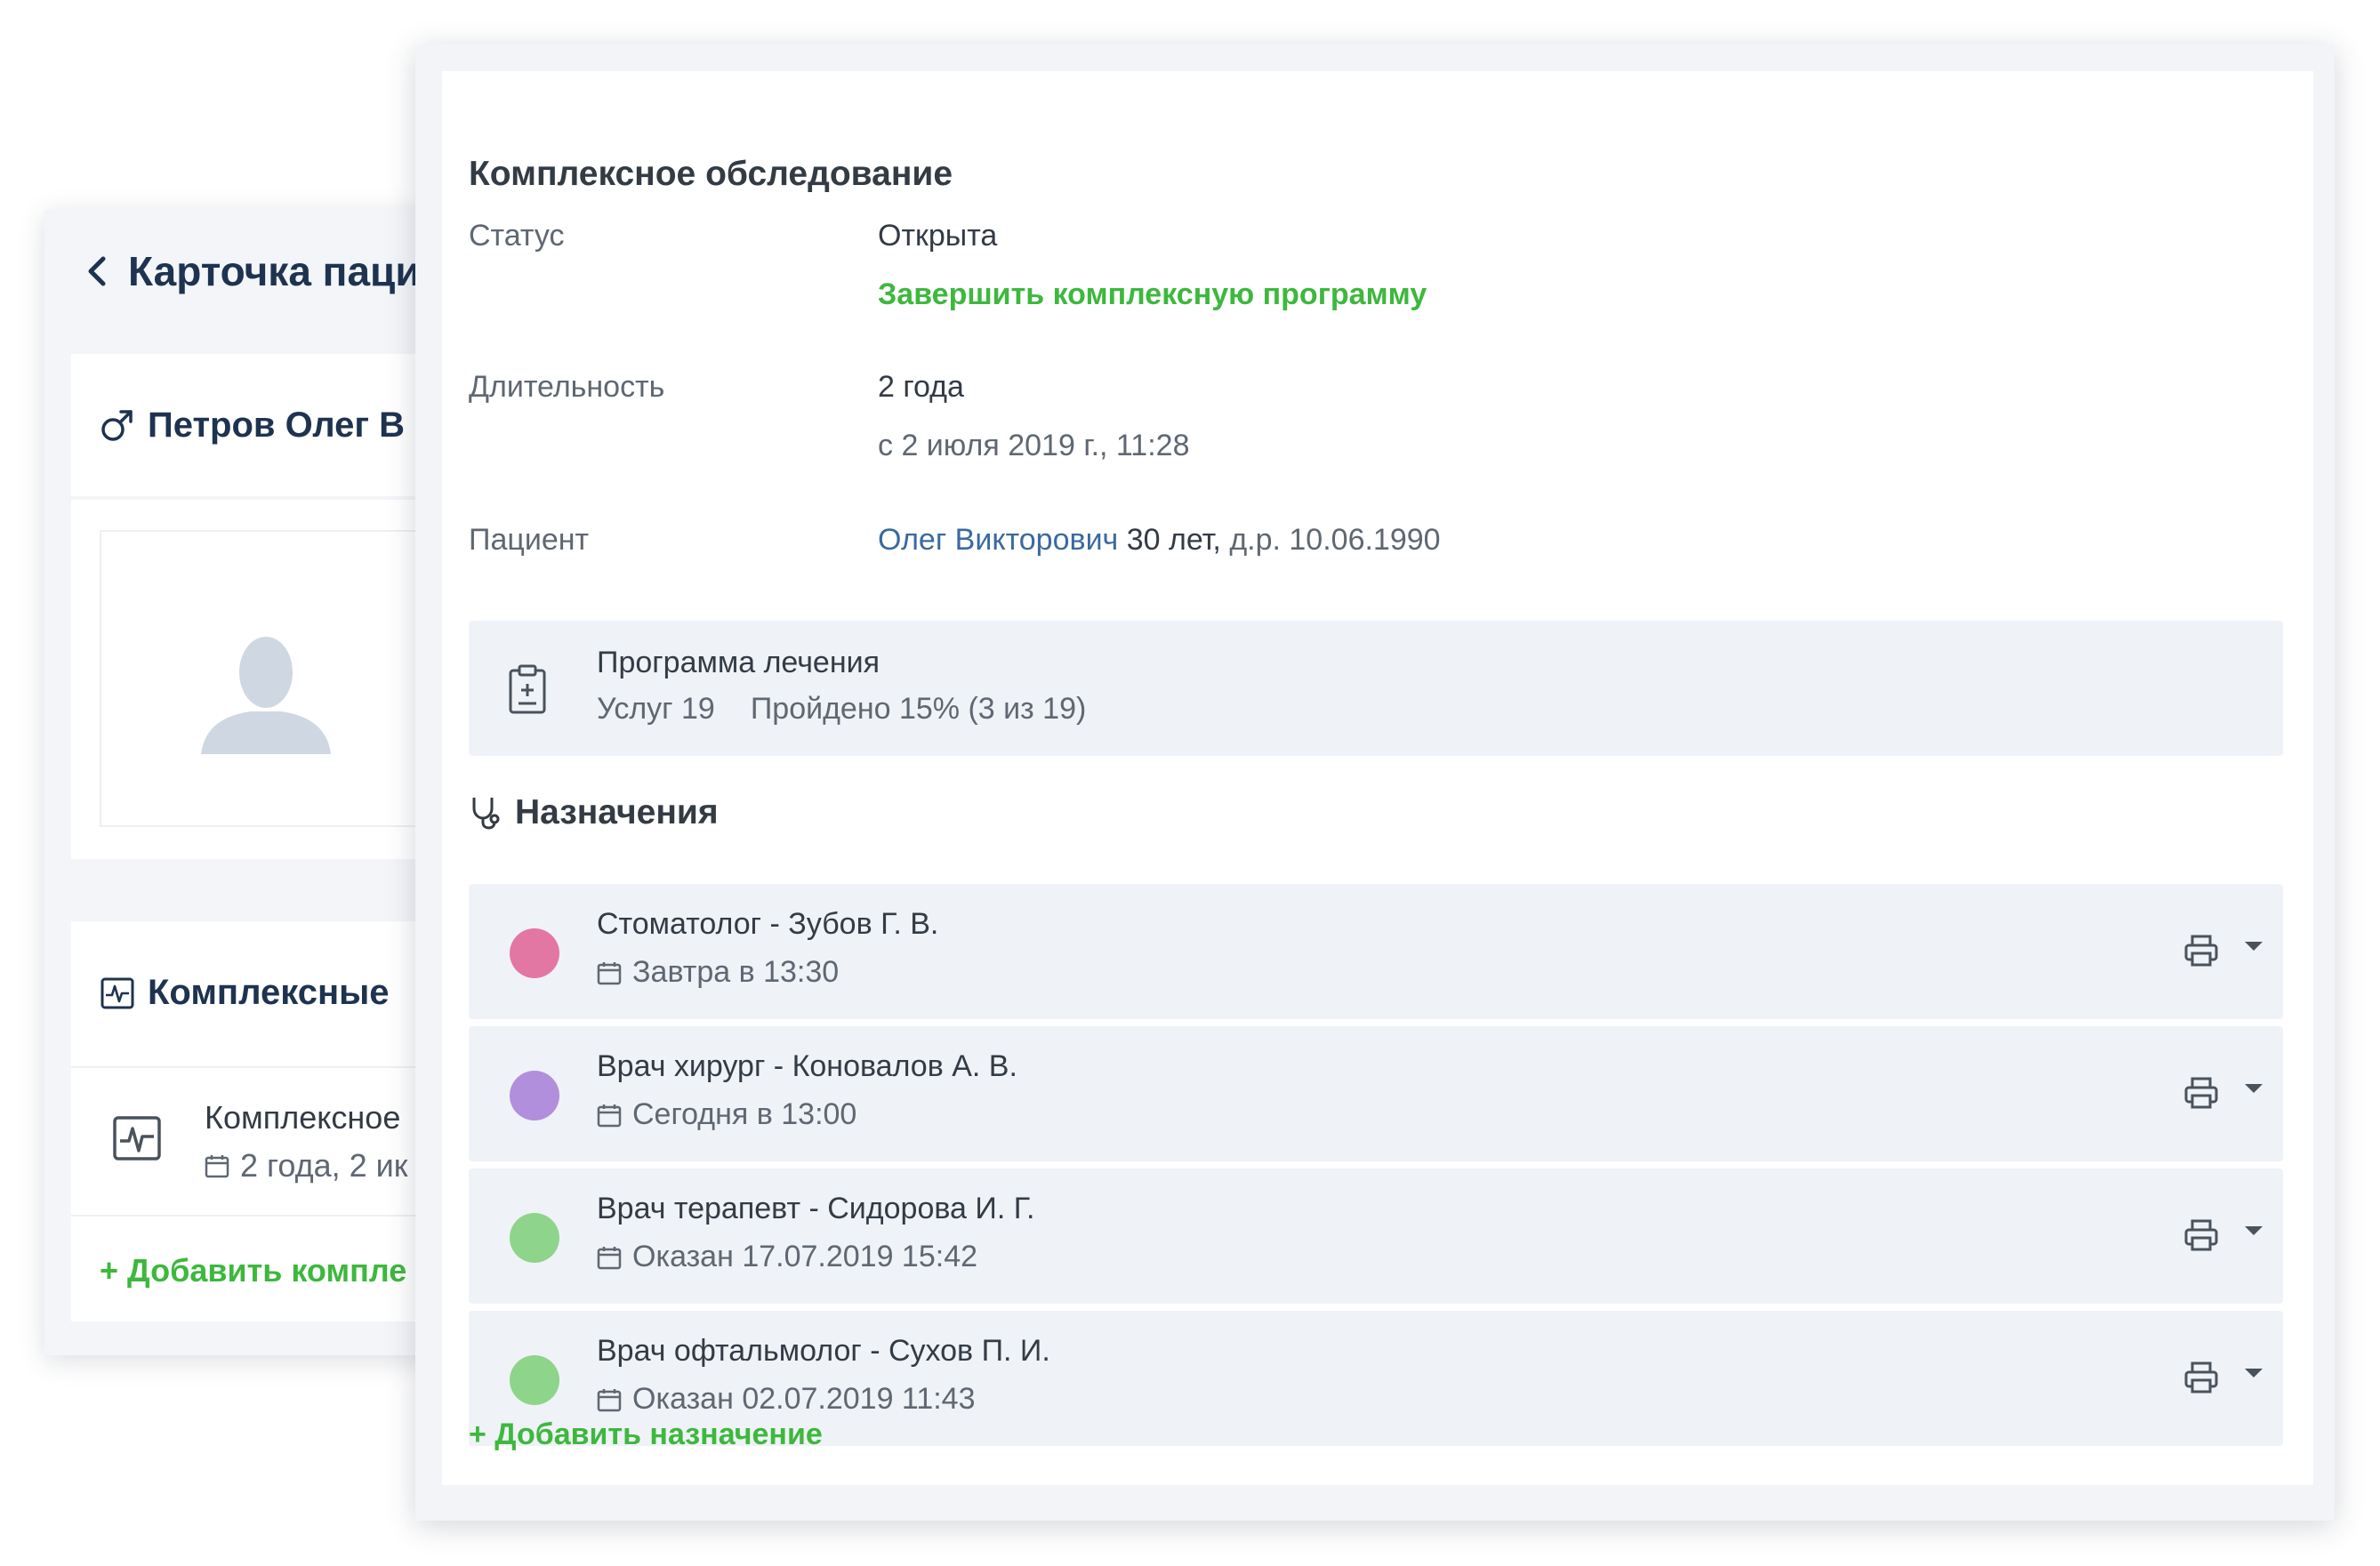  I want to click on chevron-left-icon, so click(98, 271).